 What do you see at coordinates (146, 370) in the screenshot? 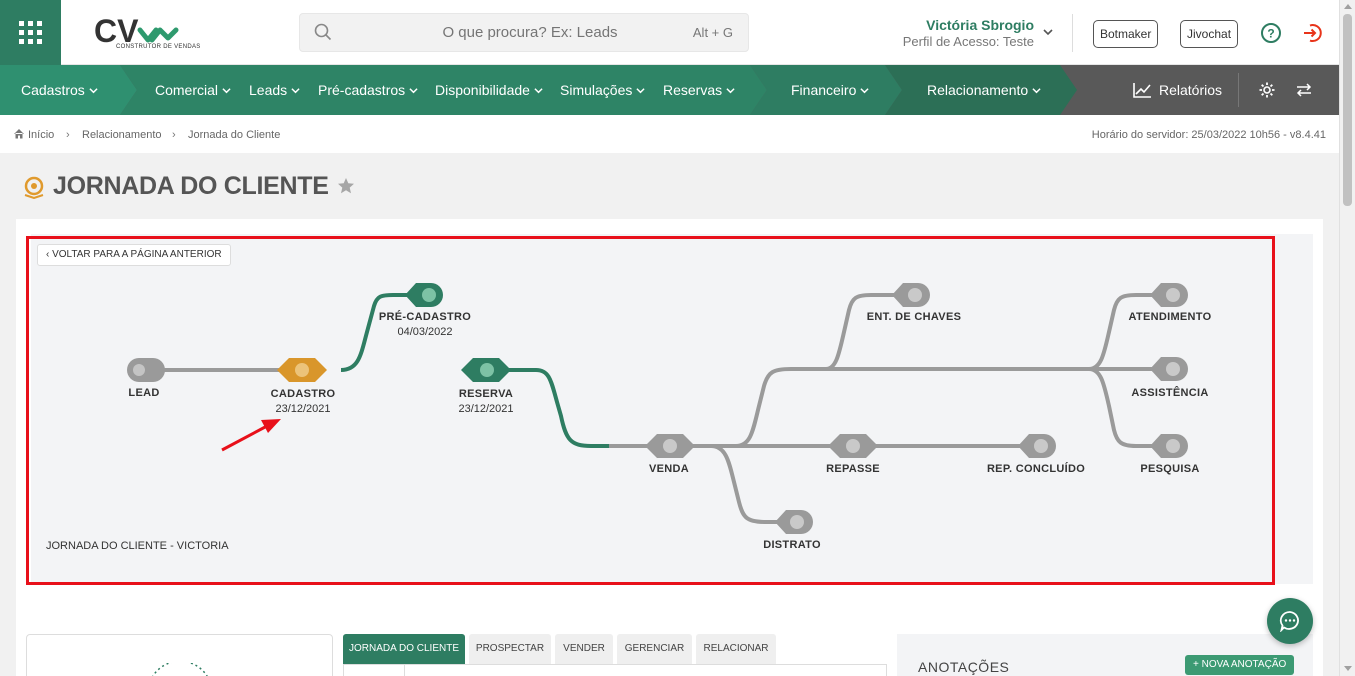
I see `node-lead-marker` at bounding box center [146, 370].